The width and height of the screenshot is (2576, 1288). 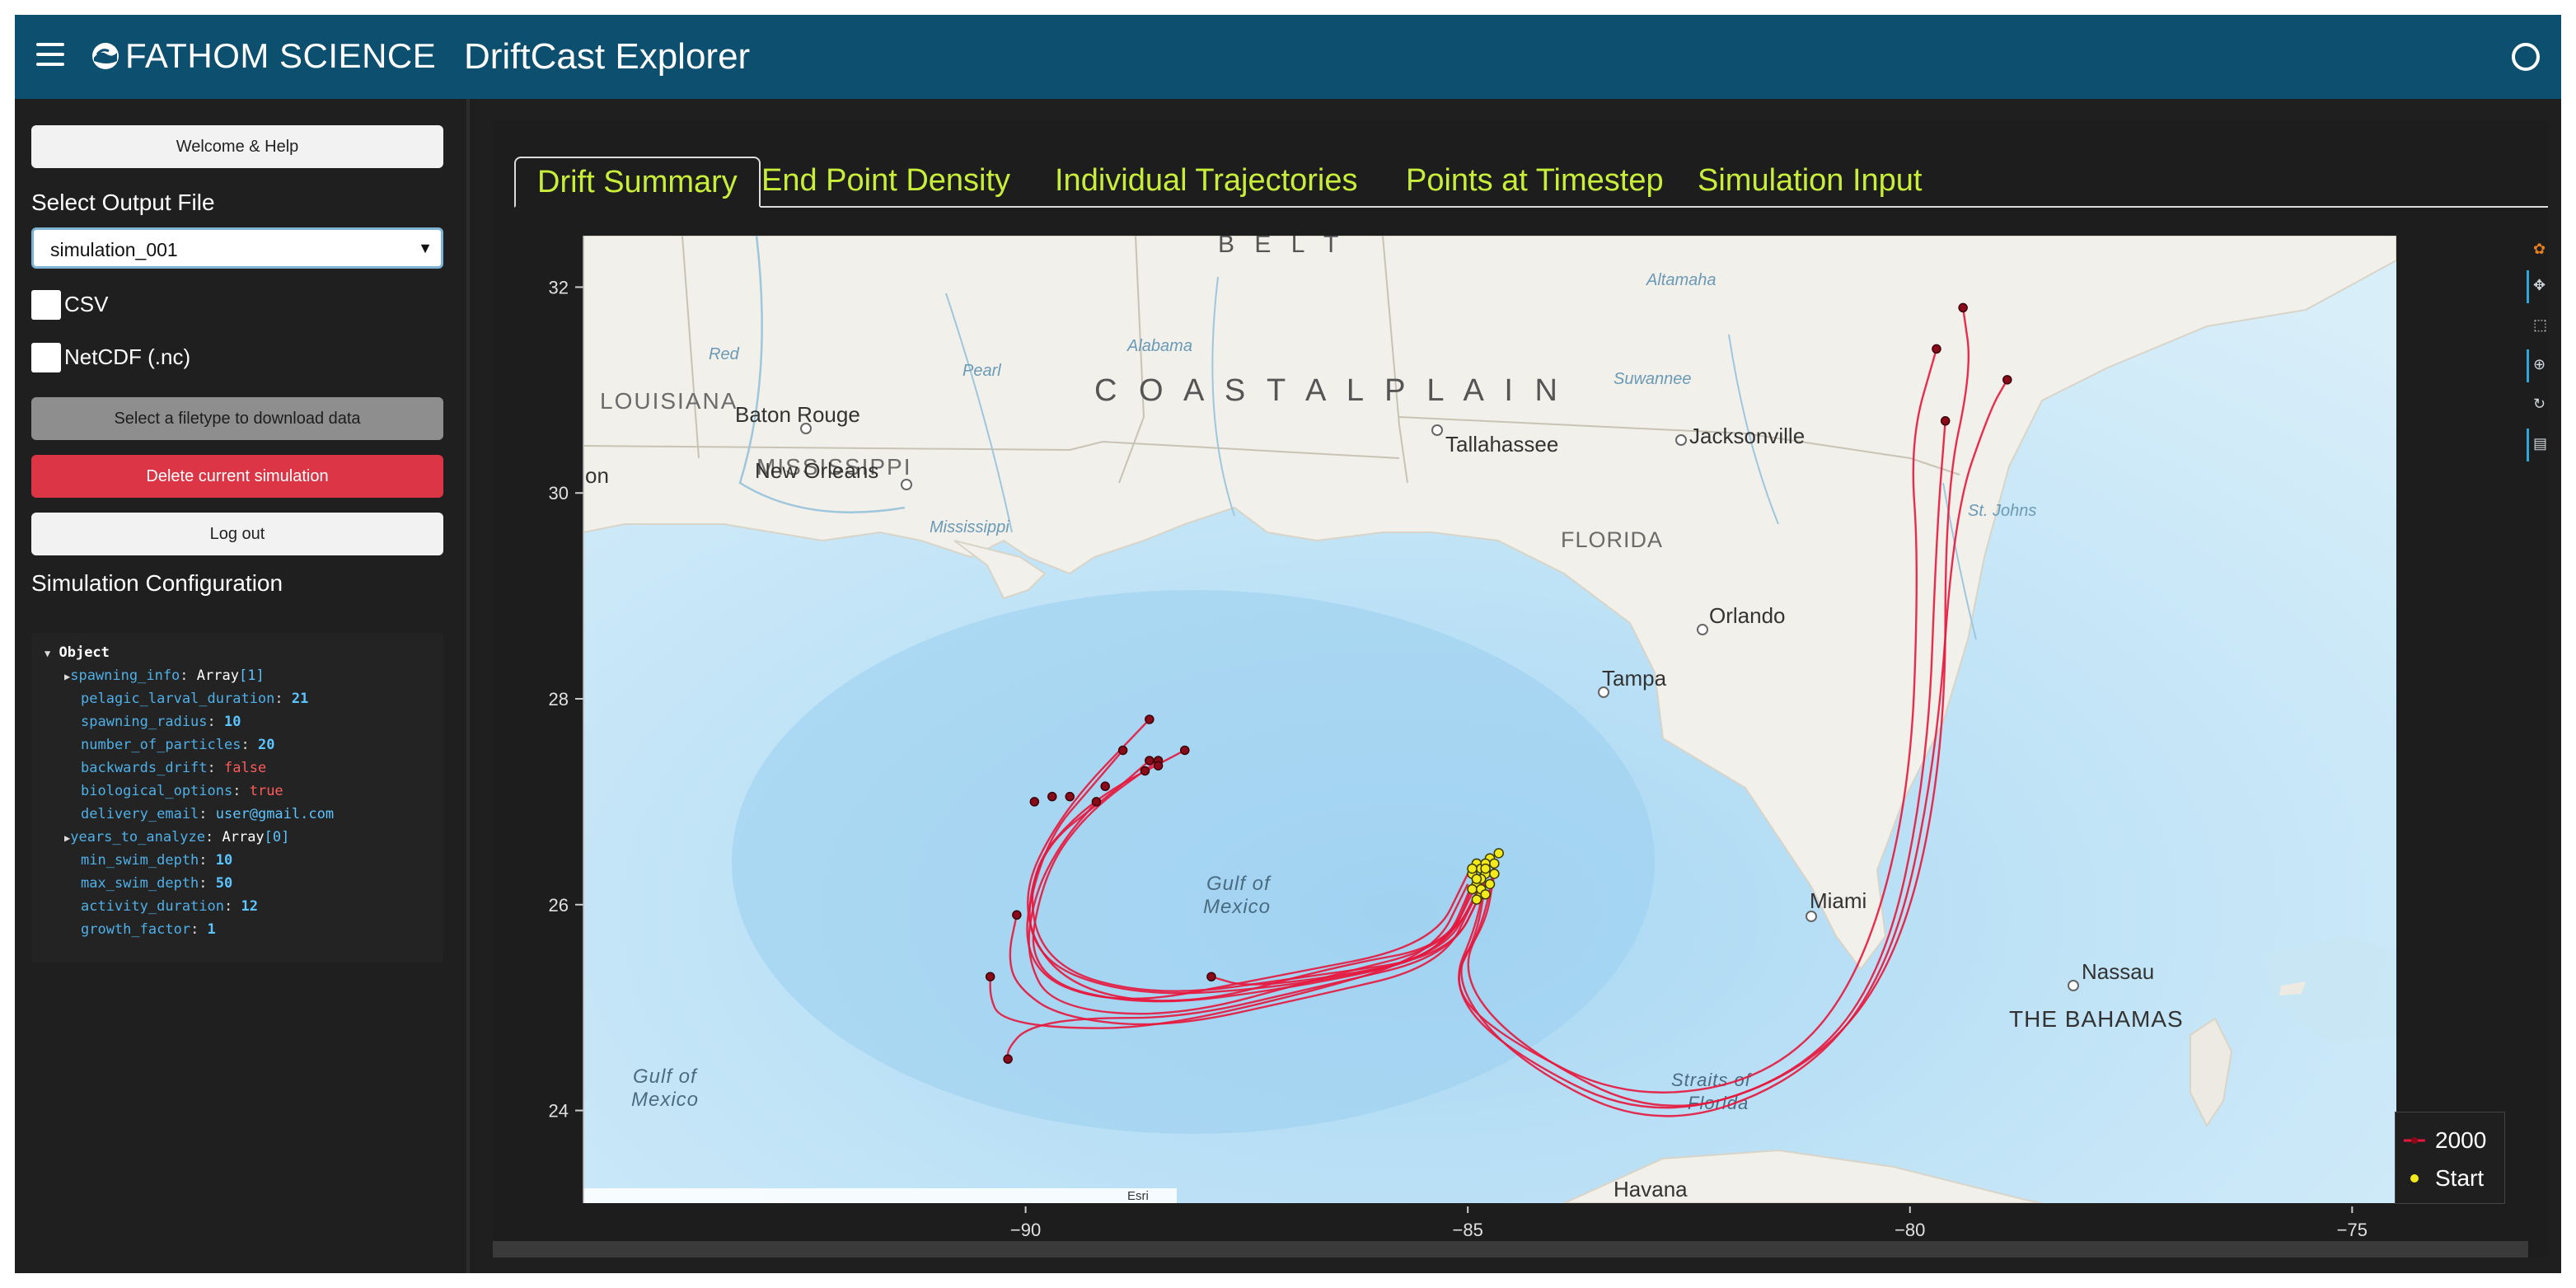 What do you see at coordinates (1159, 346) in the screenshot?
I see `map-label-river: Alabama` at bounding box center [1159, 346].